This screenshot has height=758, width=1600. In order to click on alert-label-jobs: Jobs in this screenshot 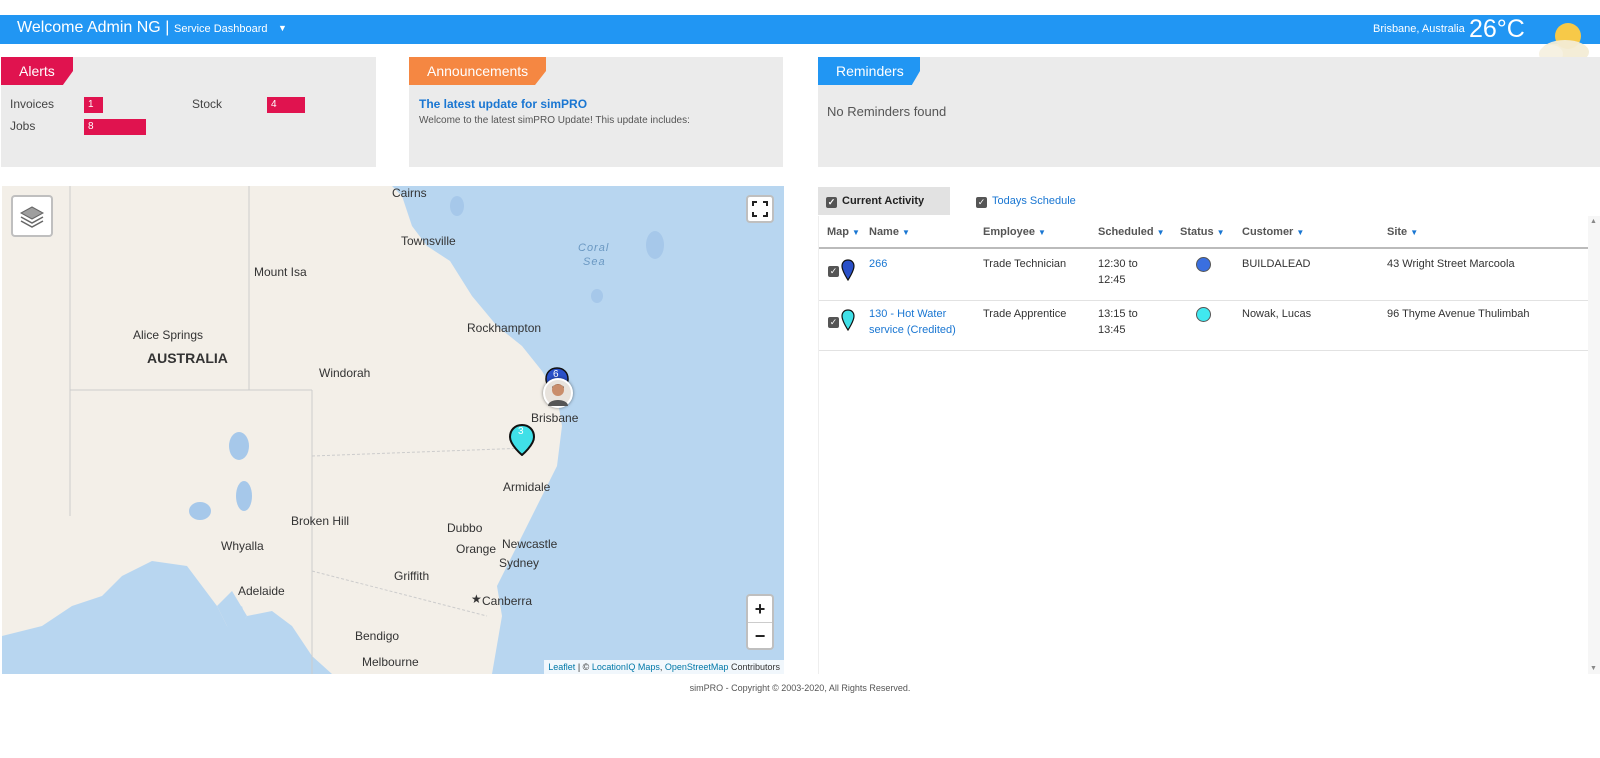, I will do `click(23, 126)`.